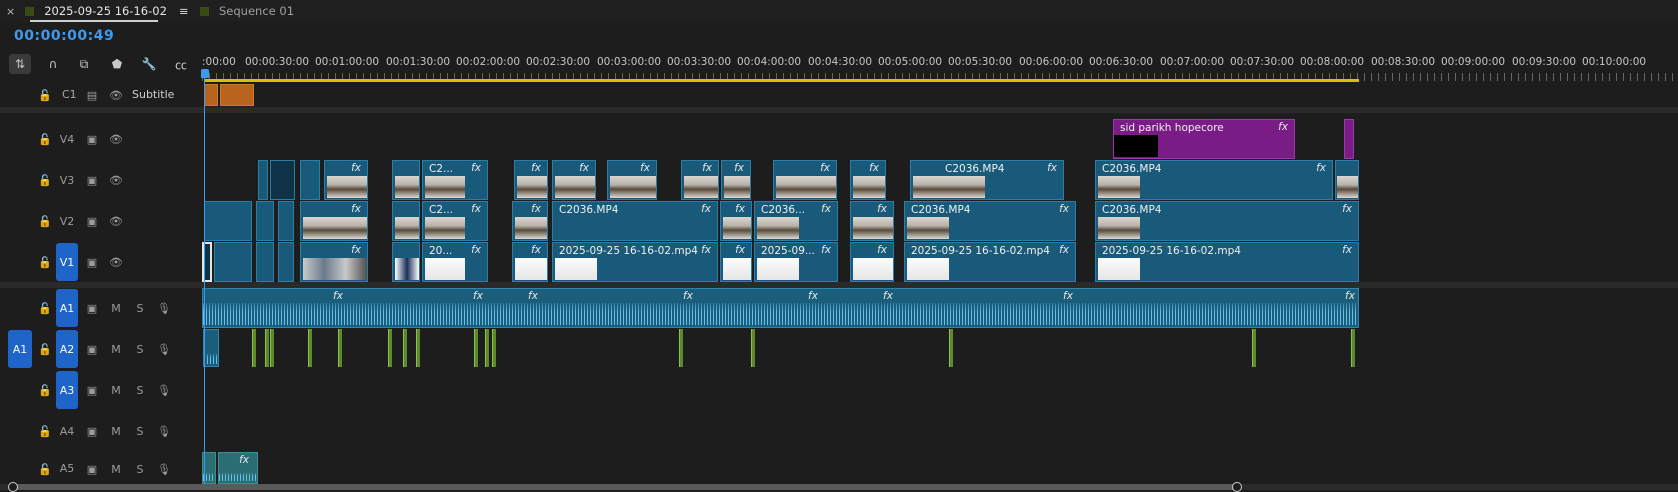  What do you see at coordinates (69, 94) in the screenshot?
I see `track-name: C1` at bounding box center [69, 94].